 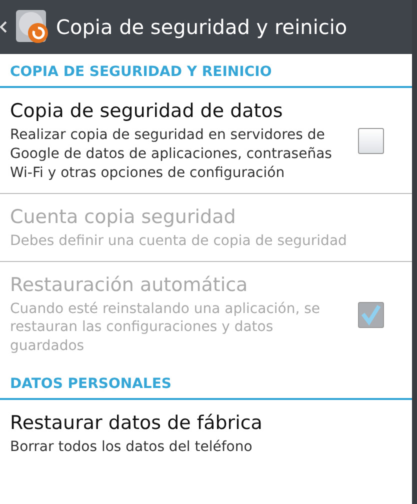 What do you see at coordinates (202, 27) in the screenshot?
I see `screen-title: Copia de seguridad y reinicio` at bounding box center [202, 27].